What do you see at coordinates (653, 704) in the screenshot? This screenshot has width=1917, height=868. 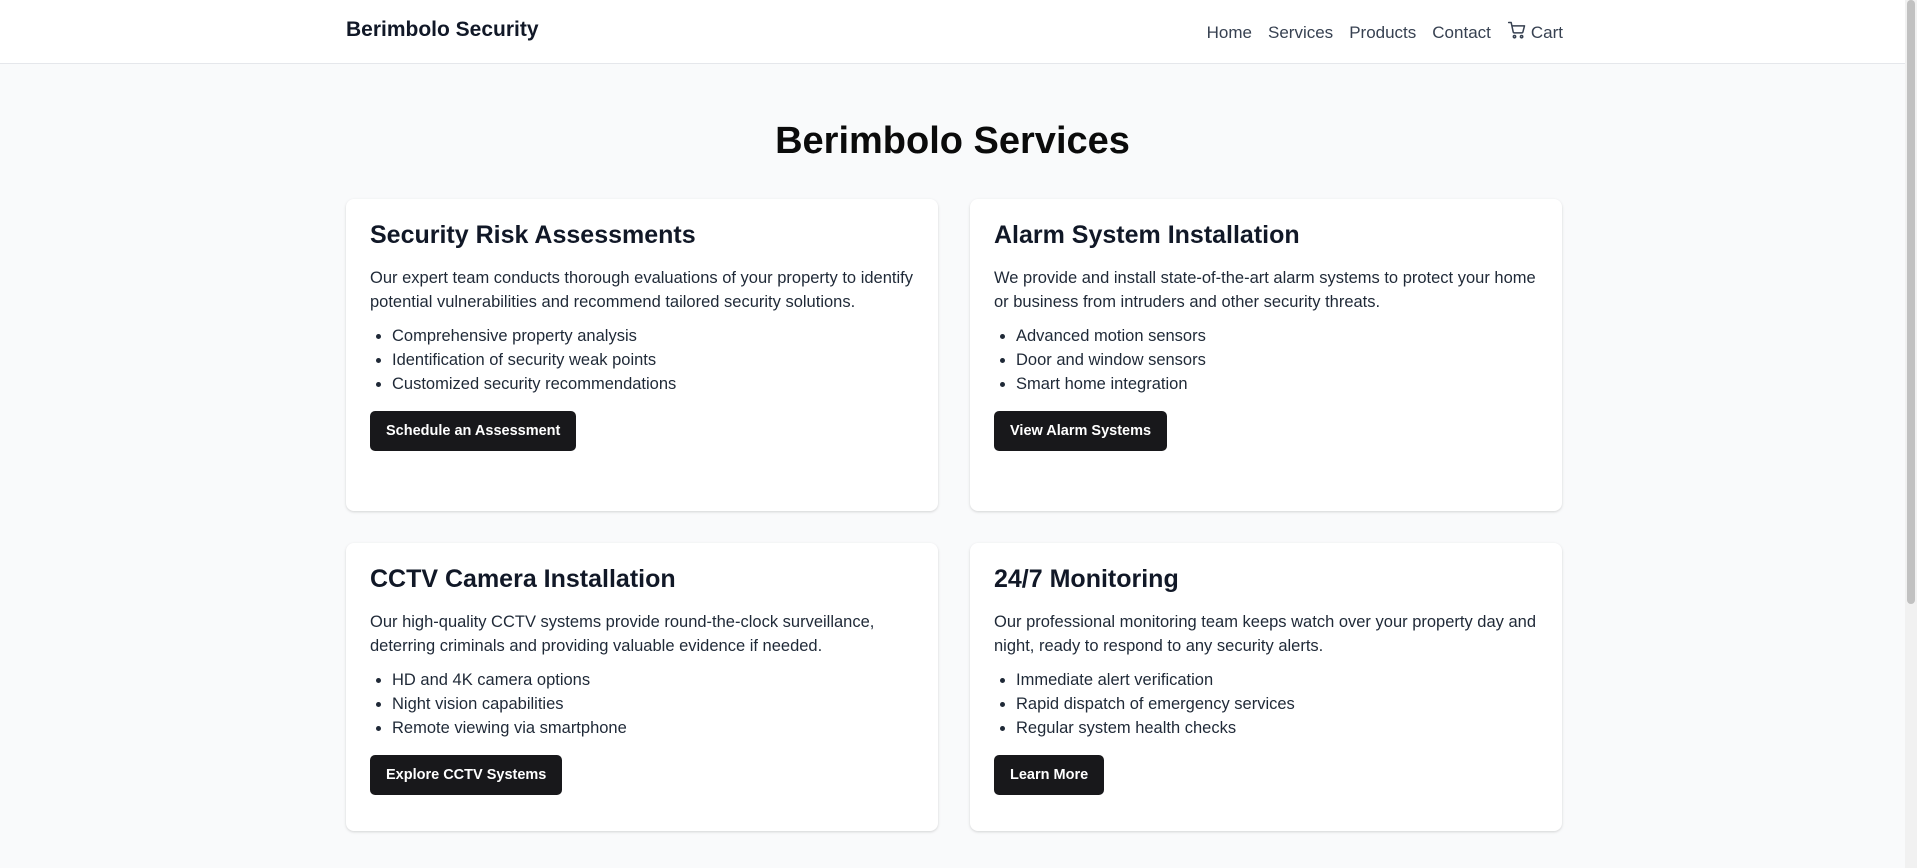 I see `feature-item: Night vision capabilities` at bounding box center [653, 704].